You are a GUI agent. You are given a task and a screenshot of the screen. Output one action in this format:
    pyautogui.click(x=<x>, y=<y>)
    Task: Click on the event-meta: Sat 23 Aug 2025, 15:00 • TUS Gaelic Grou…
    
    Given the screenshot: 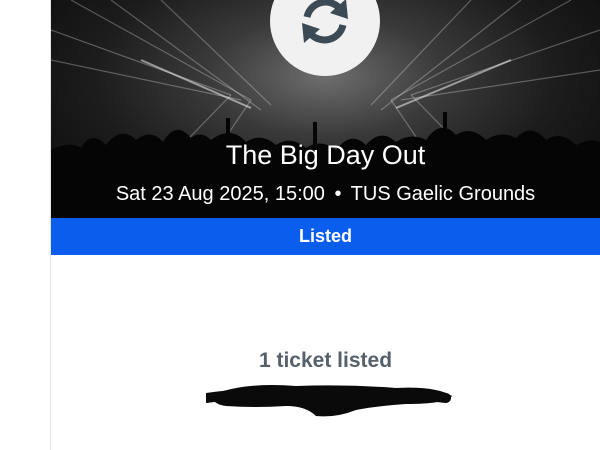 What is the action you would take?
    pyautogui.click(x=325, y=194)
    